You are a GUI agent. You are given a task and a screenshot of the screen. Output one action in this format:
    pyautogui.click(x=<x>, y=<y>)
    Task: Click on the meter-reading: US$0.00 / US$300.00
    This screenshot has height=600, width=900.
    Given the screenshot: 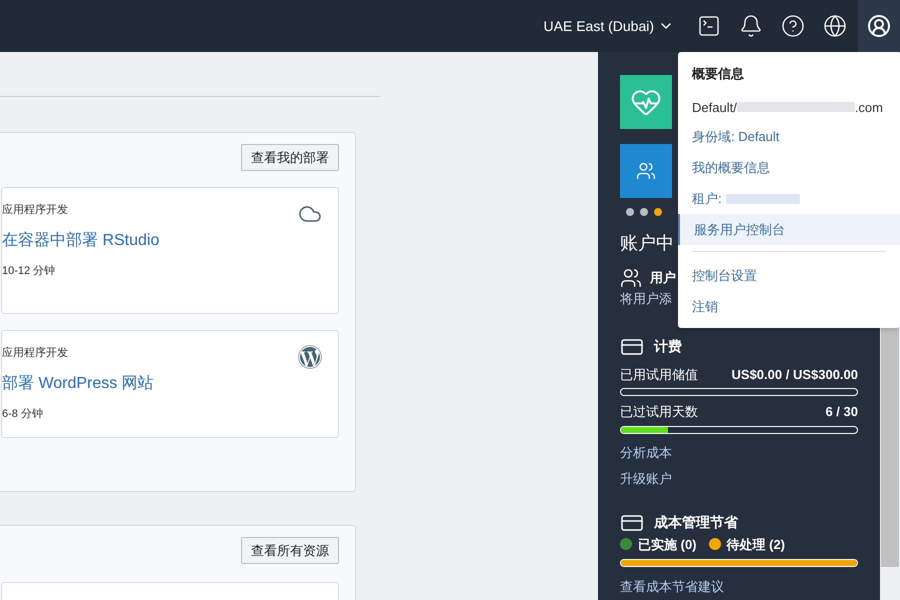 What is the action you would take?
    pyautogui.click(x=795, y=375)
    